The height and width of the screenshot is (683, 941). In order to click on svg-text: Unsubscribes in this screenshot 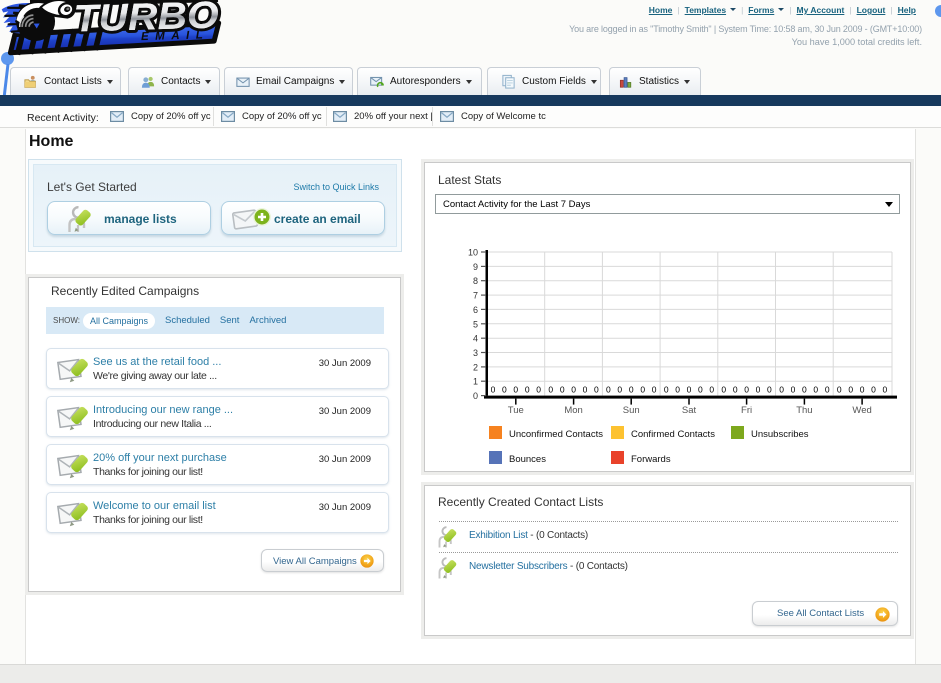, I will do `click(780, 434)`.